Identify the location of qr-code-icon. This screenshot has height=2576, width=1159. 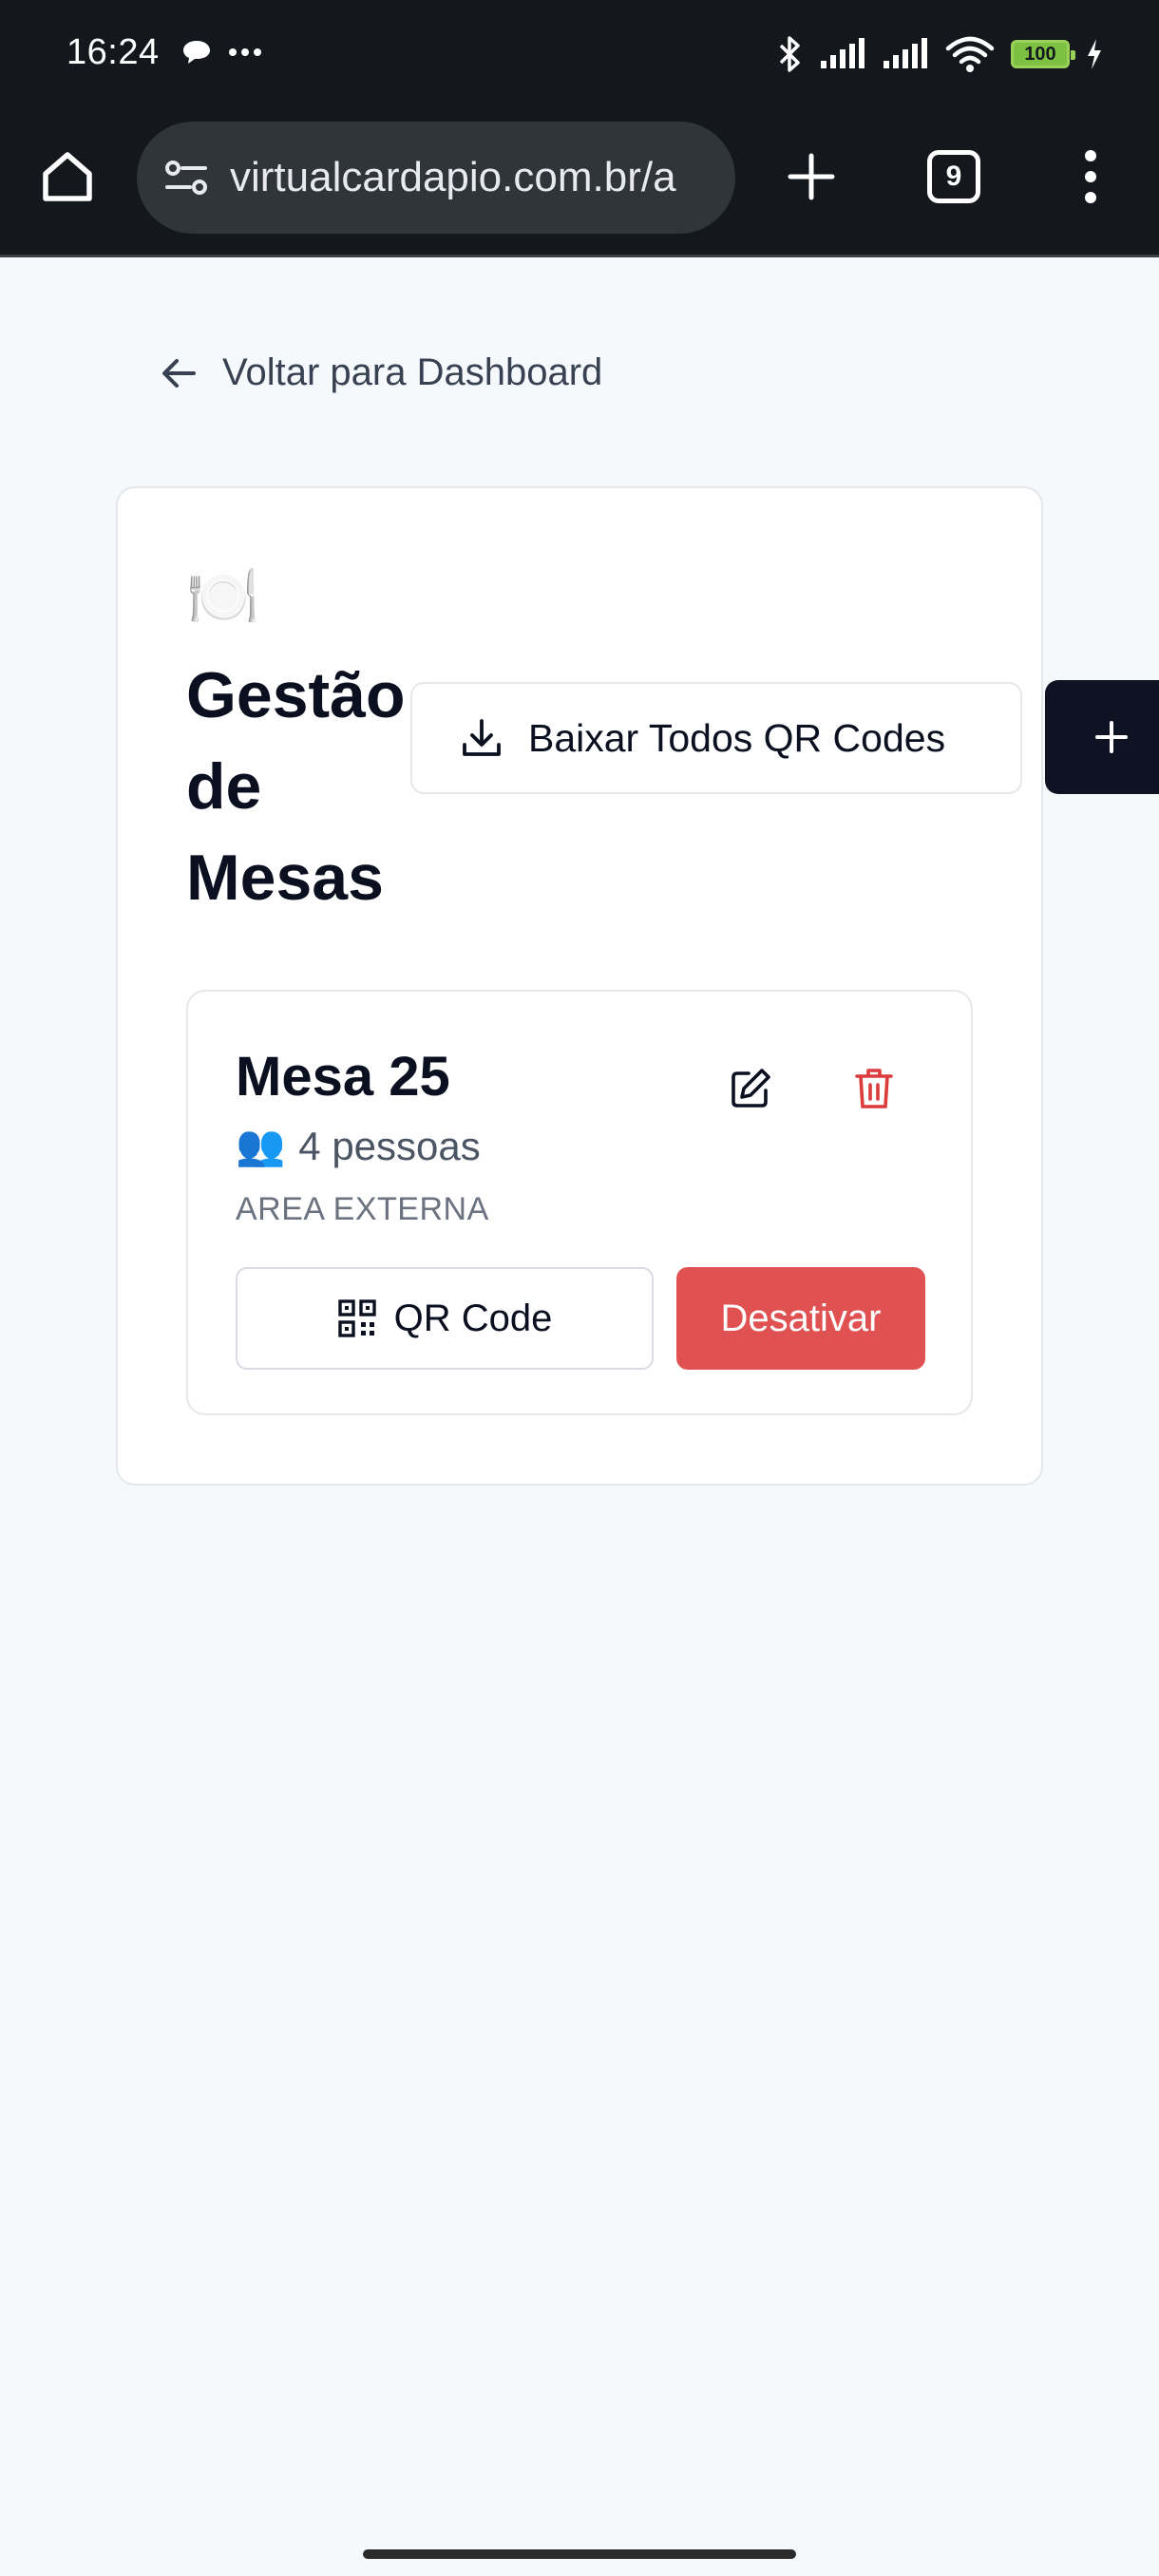
(356, 1318).